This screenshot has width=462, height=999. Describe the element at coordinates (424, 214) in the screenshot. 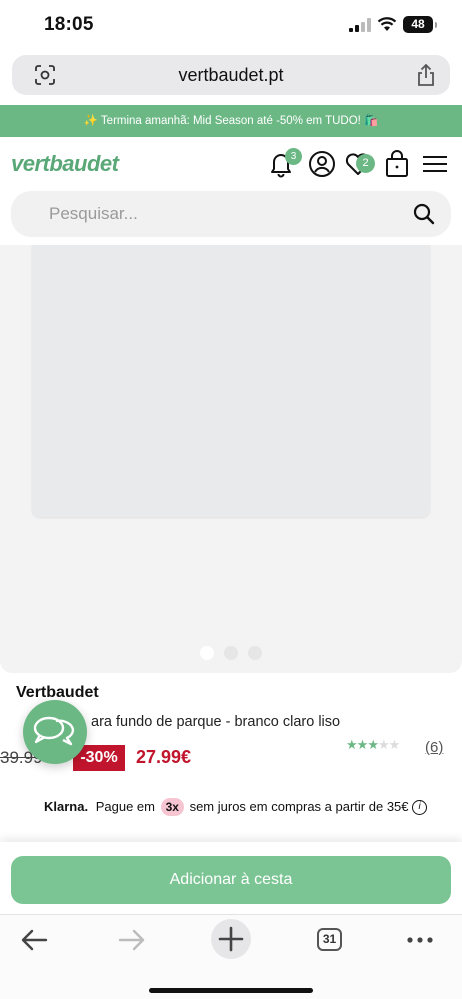

I see `search-icon` at that location.